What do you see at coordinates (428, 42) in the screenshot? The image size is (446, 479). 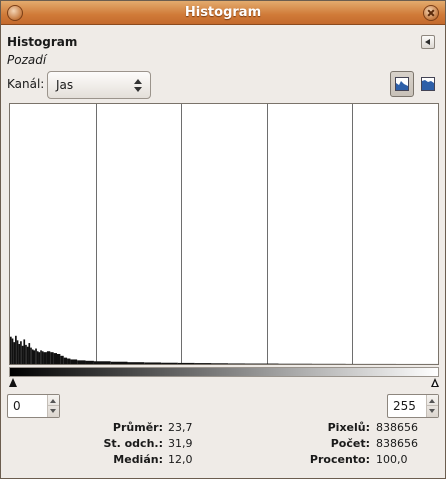 I see `tab-menu-button` at bounding box center [428, 42].